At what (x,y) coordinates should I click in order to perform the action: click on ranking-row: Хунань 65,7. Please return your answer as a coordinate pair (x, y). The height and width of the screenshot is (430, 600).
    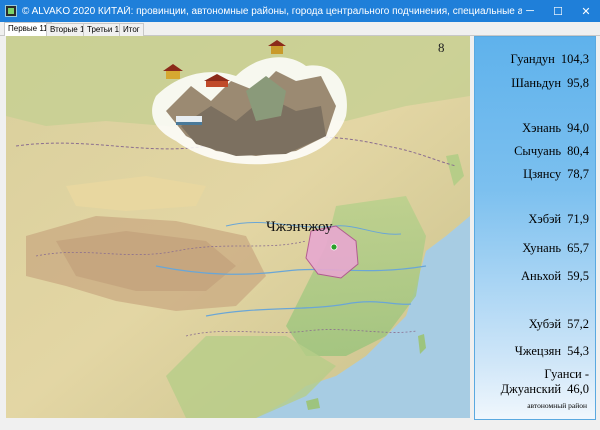
    Looking at the image, I should click on (555, 248).